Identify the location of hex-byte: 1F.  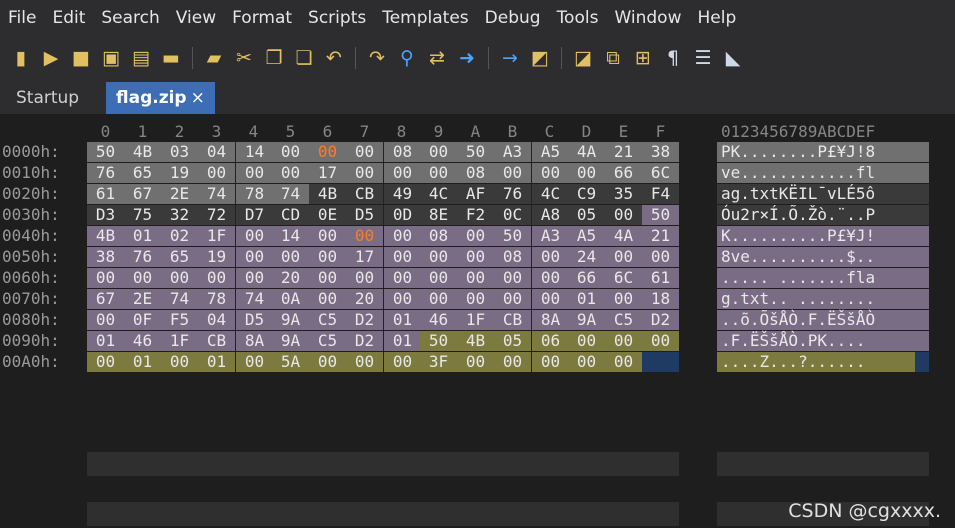
(216, 236).